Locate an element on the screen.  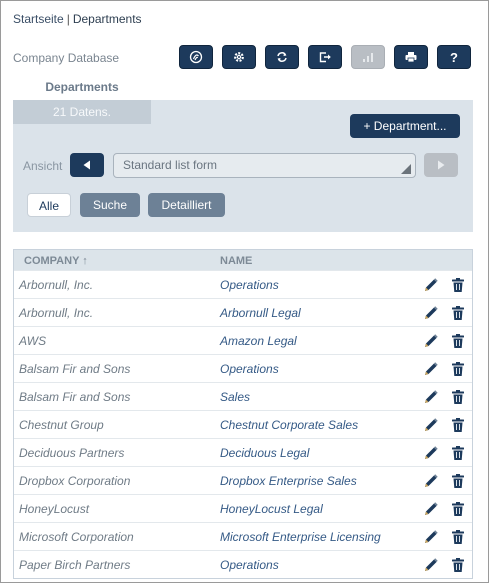
next-view-button is located at coordinates (441, 165).